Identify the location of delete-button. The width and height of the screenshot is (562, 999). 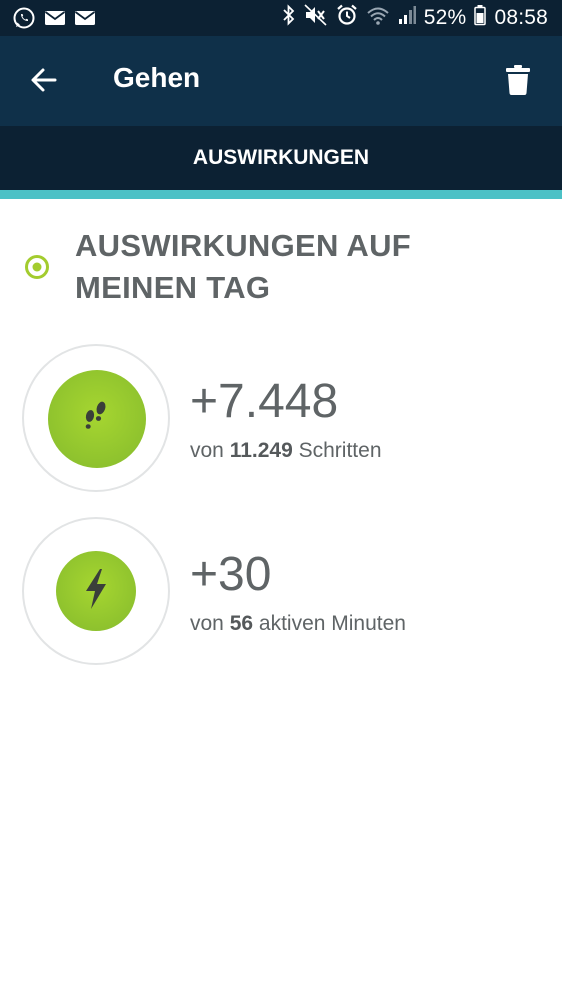
(518, 82).